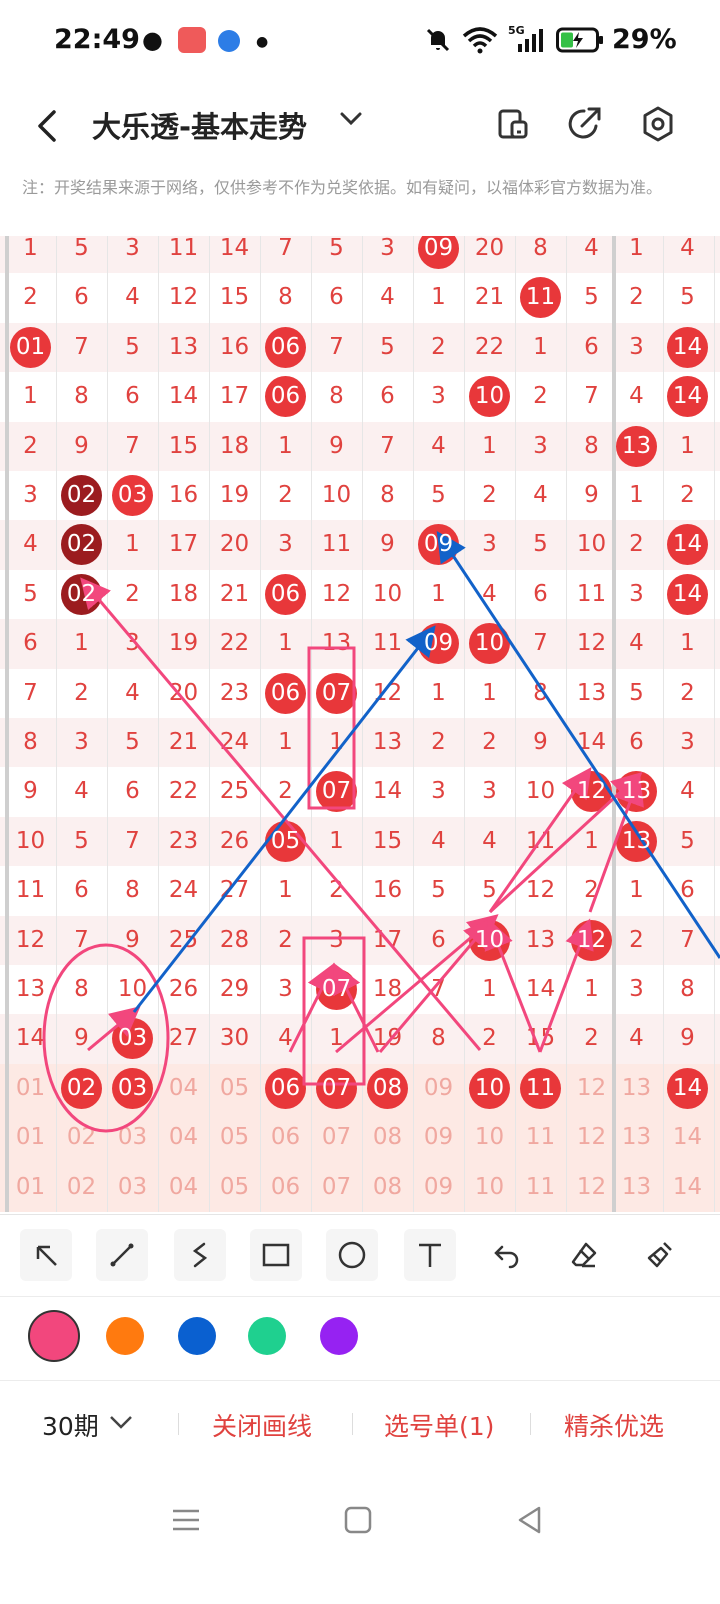 This screenshot has width=720, height=1604. Describe the element at coordinates (584, 124) in the screenshot. I see `share-icon` at that location.